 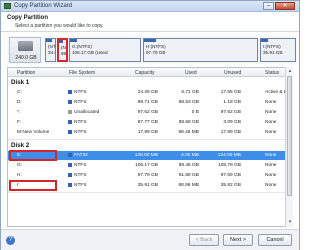 I want to click on file-system: Unallocated, so click(x=87, y=112).